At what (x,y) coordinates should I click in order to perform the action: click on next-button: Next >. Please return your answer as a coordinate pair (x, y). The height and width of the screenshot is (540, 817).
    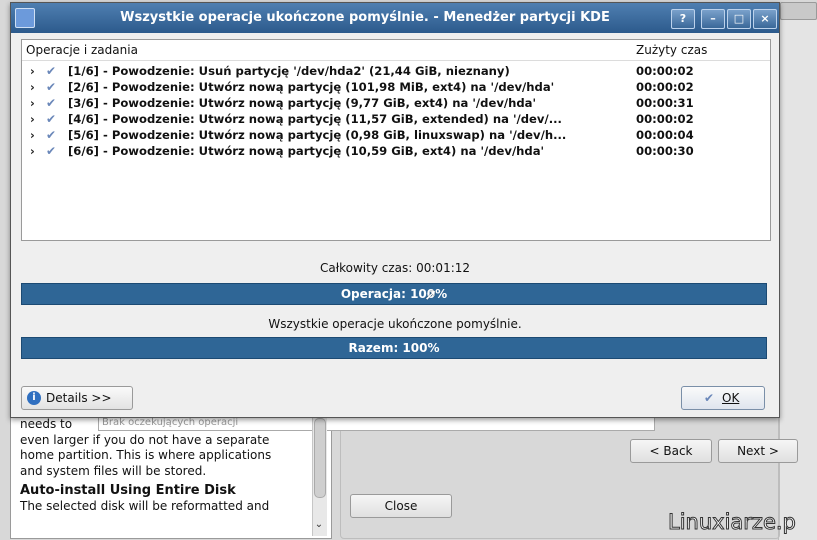
    Looking at the image, I should click on (758, 451).